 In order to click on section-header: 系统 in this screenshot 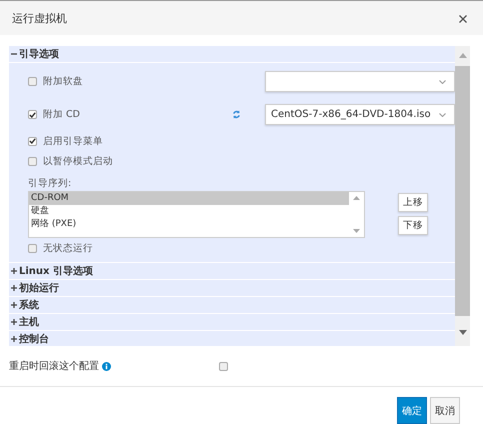, I will do `click(232, 305)`.